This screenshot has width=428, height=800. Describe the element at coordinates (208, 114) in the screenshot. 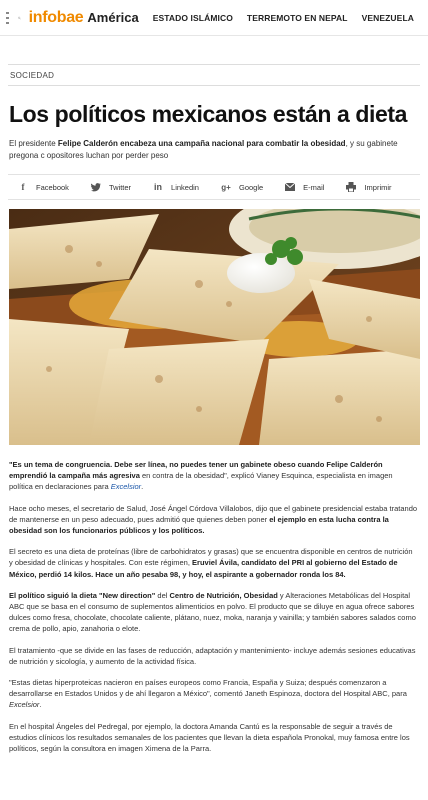

I see `article-title: Los políticos mexicanos están a dieta` at that location.